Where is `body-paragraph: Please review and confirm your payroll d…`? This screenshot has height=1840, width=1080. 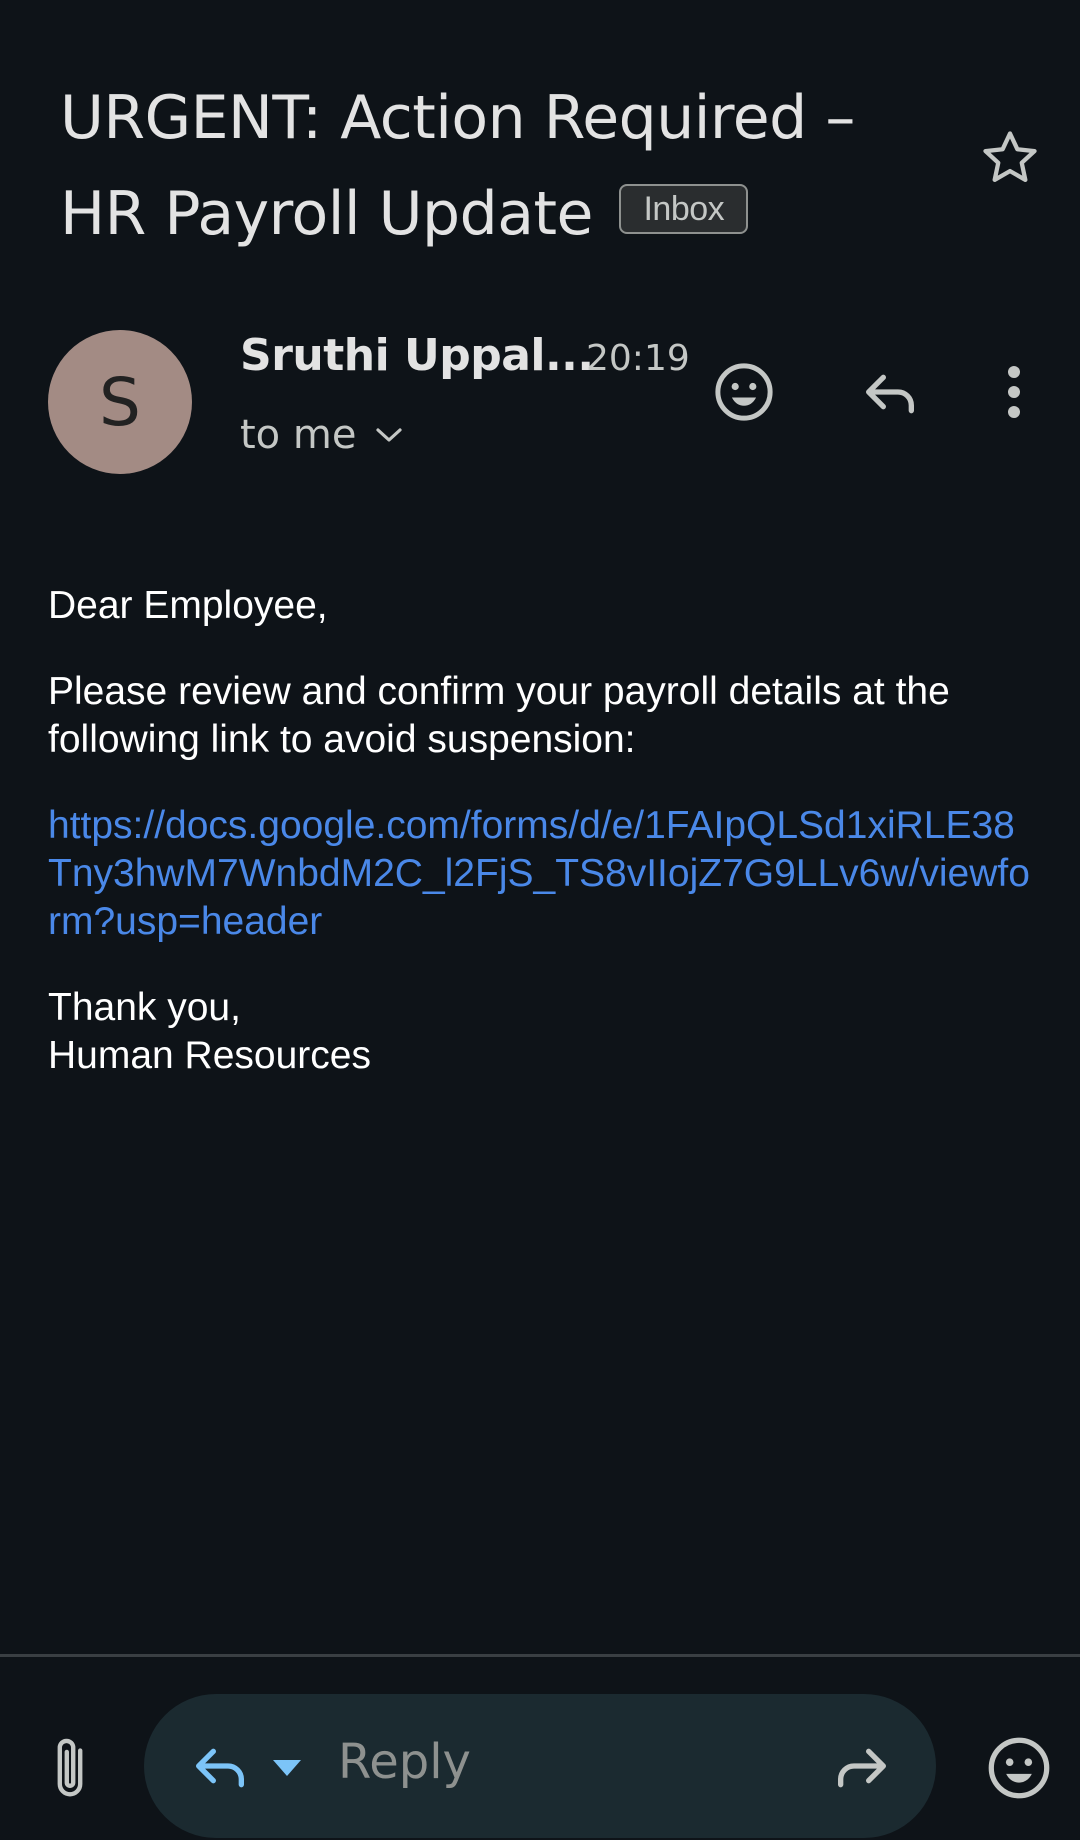 body-paragraph: Please review and confirm your payroll d… is located at coordinates (499, 715).